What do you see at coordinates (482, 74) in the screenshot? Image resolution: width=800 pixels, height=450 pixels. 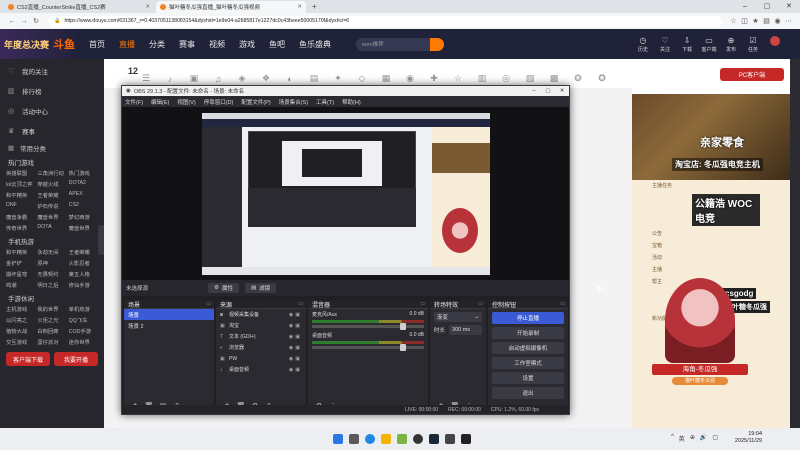 I see `category-icon: ▥` at bounding box center [482, 74].